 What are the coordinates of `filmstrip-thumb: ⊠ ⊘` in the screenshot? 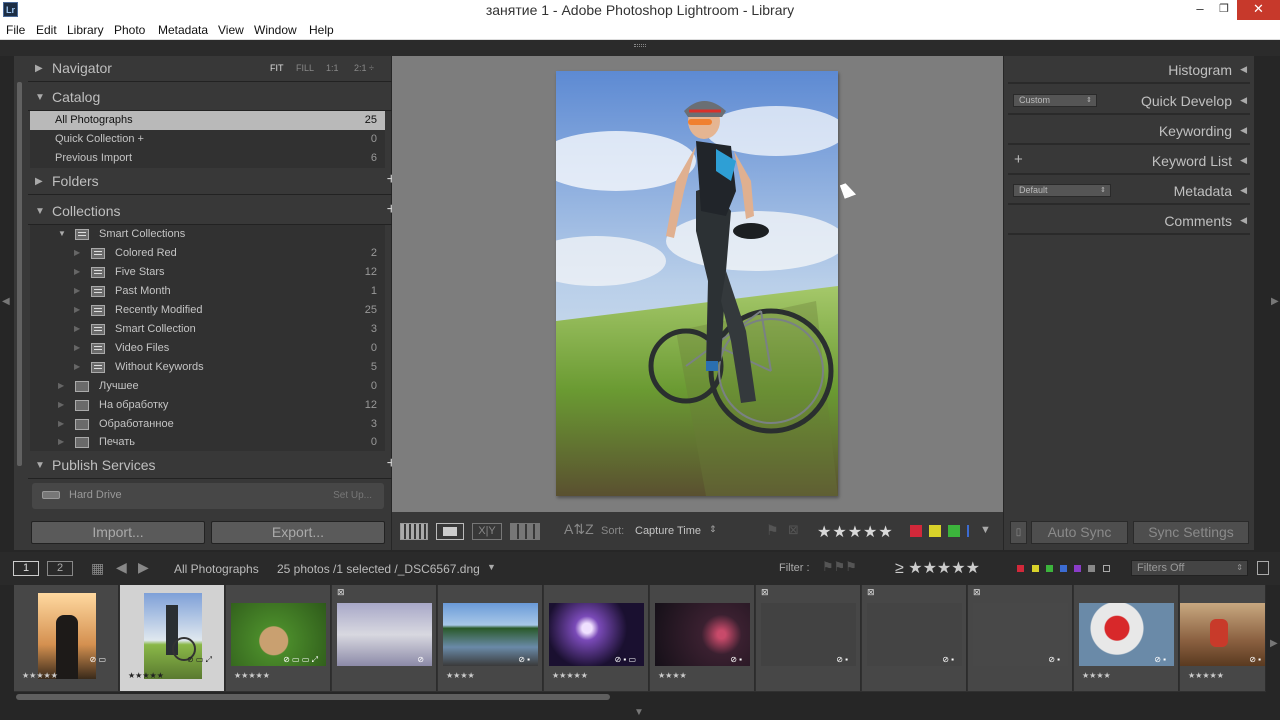 It's located at (384, 638).